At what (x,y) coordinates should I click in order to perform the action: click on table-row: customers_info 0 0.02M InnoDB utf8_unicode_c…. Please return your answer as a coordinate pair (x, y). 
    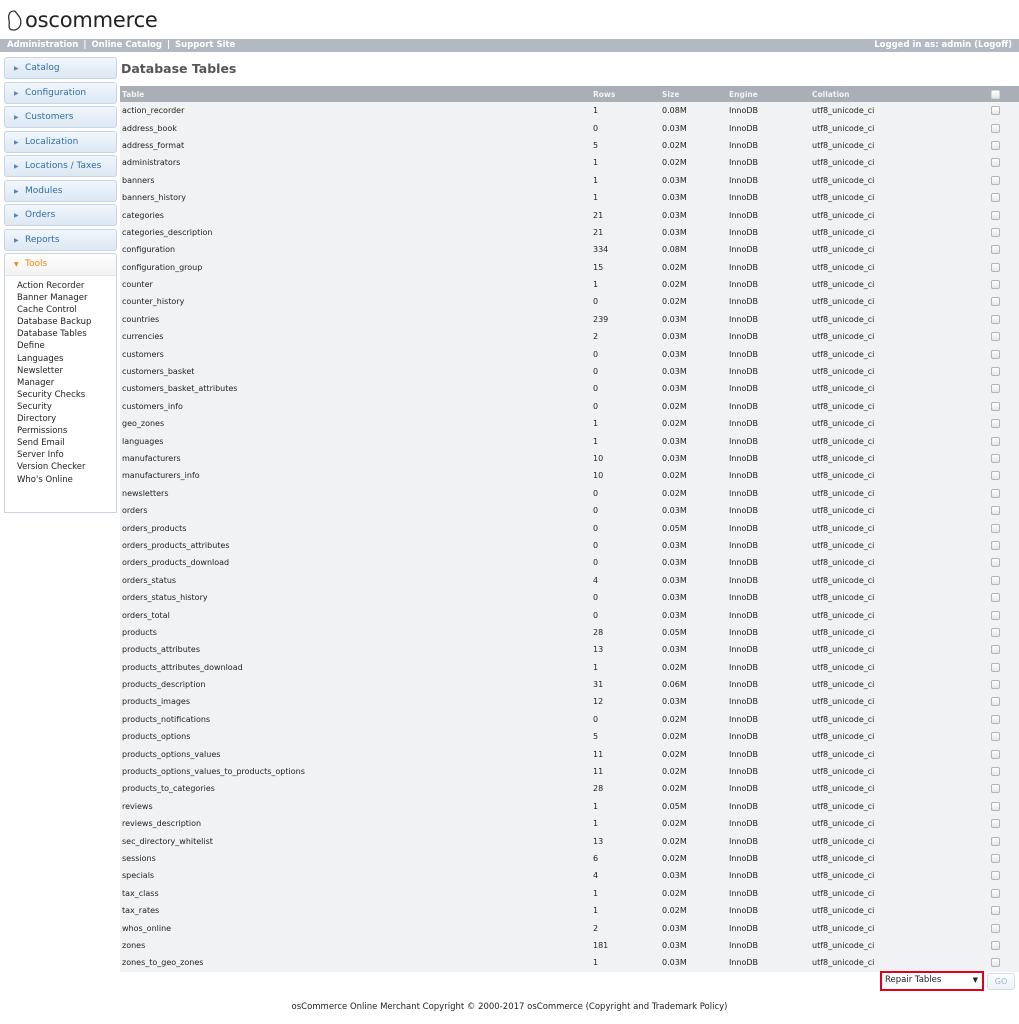
    Looking at the image, I should click on (569, 406).